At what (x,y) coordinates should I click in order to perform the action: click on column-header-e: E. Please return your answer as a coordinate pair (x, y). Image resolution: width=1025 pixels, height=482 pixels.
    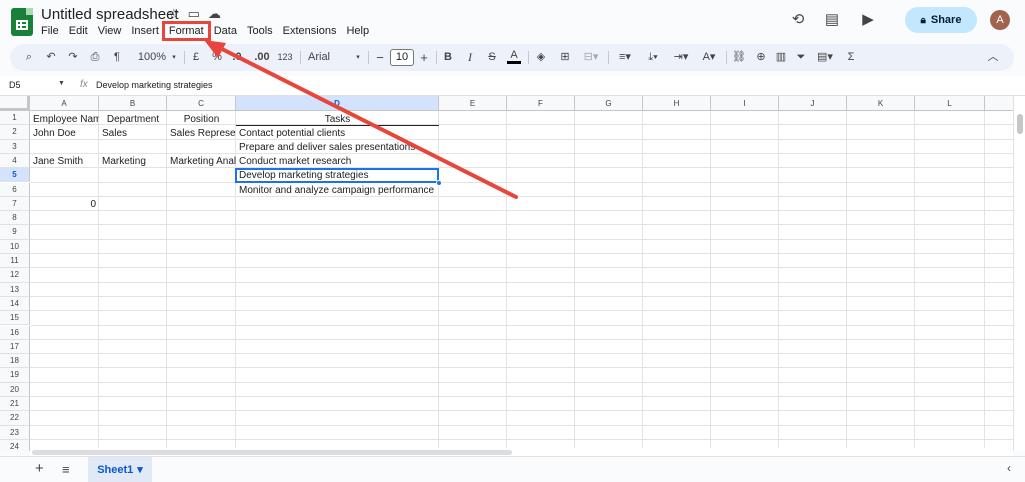
    Looking at the image, I should click on (473, 103).